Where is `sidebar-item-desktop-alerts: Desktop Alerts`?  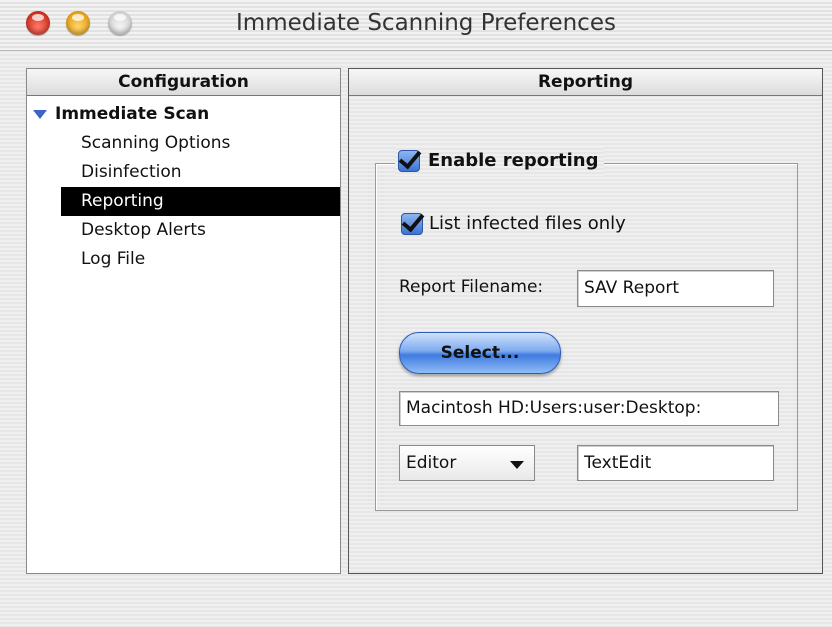
sidebar-item-desktop-alerts: Desktop Alerts is located at coordinates (200, 230).